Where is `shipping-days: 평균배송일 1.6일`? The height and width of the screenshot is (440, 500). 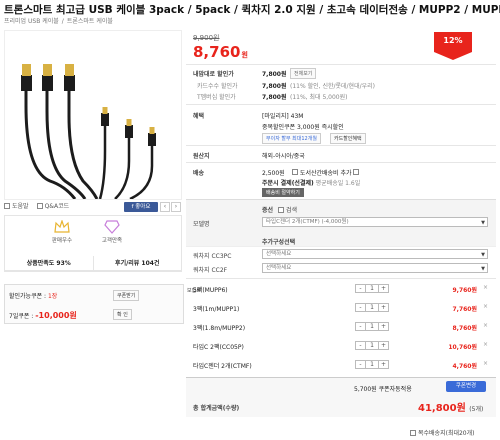
shipping-days: 평균배송일 1.6일 is located at coordinates (338, 183).